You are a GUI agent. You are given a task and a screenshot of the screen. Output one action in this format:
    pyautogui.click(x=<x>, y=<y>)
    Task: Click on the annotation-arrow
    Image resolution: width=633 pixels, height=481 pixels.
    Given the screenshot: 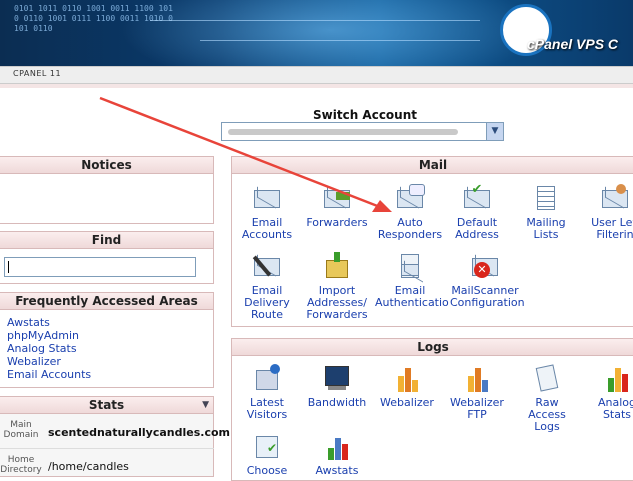 What is the action you would take?
    pyautogui.click(x=245, y=154)
    